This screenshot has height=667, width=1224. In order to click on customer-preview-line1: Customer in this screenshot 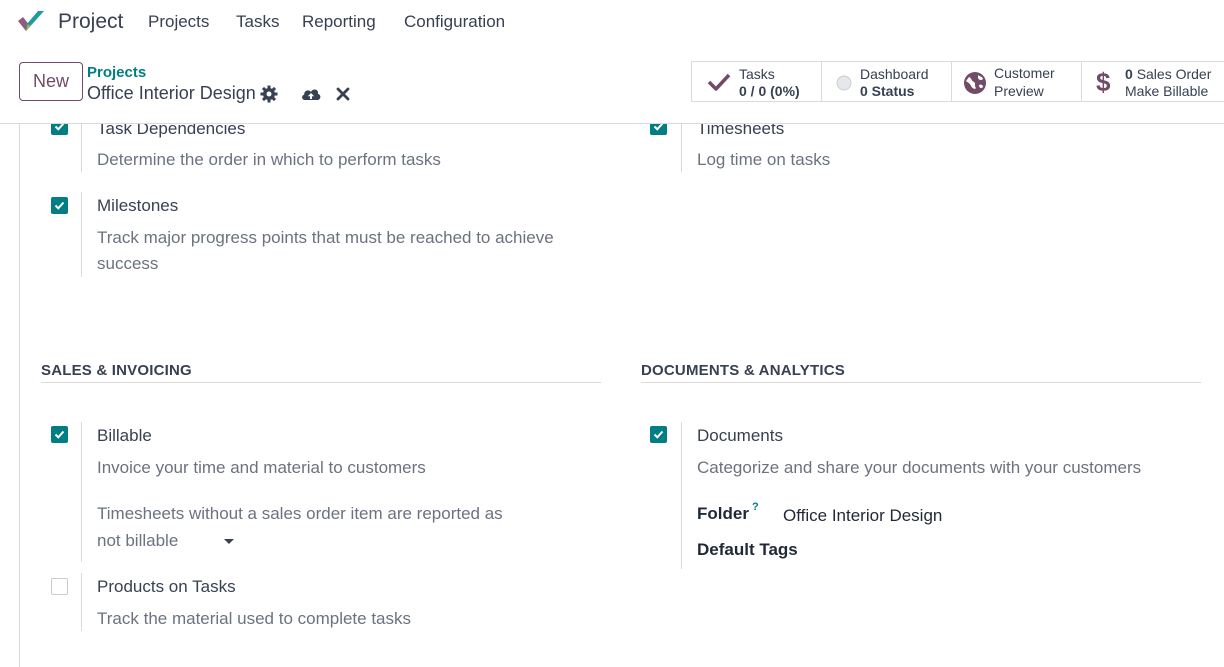, I will do `click(1024, 73)`.